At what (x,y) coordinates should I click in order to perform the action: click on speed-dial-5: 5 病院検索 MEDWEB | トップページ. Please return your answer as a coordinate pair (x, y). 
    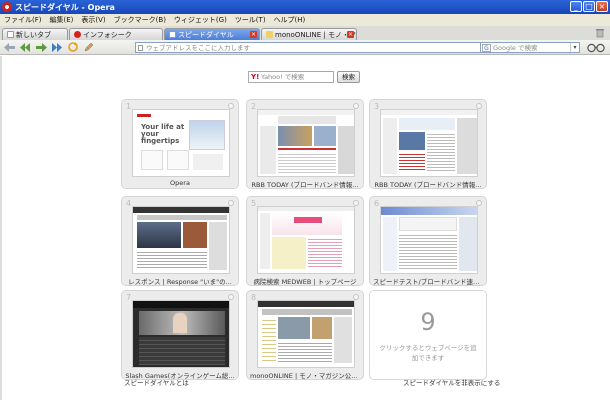
    Looking at the image, I should click on (305, 241).